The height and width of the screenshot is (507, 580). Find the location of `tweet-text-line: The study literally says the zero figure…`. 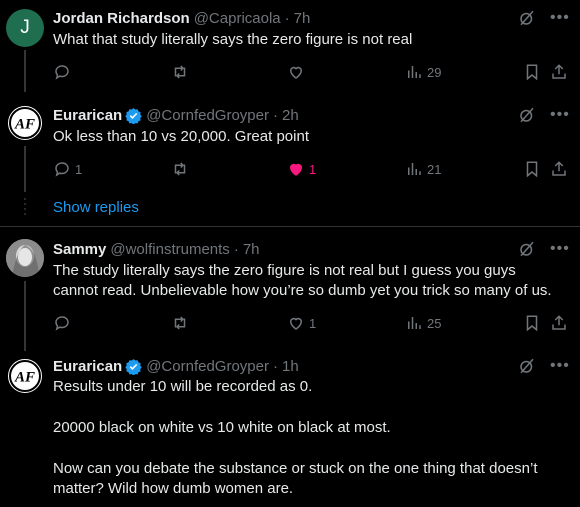

tweet-text-line: The study literally says the zero figure… is located at coordinates (284, 270).